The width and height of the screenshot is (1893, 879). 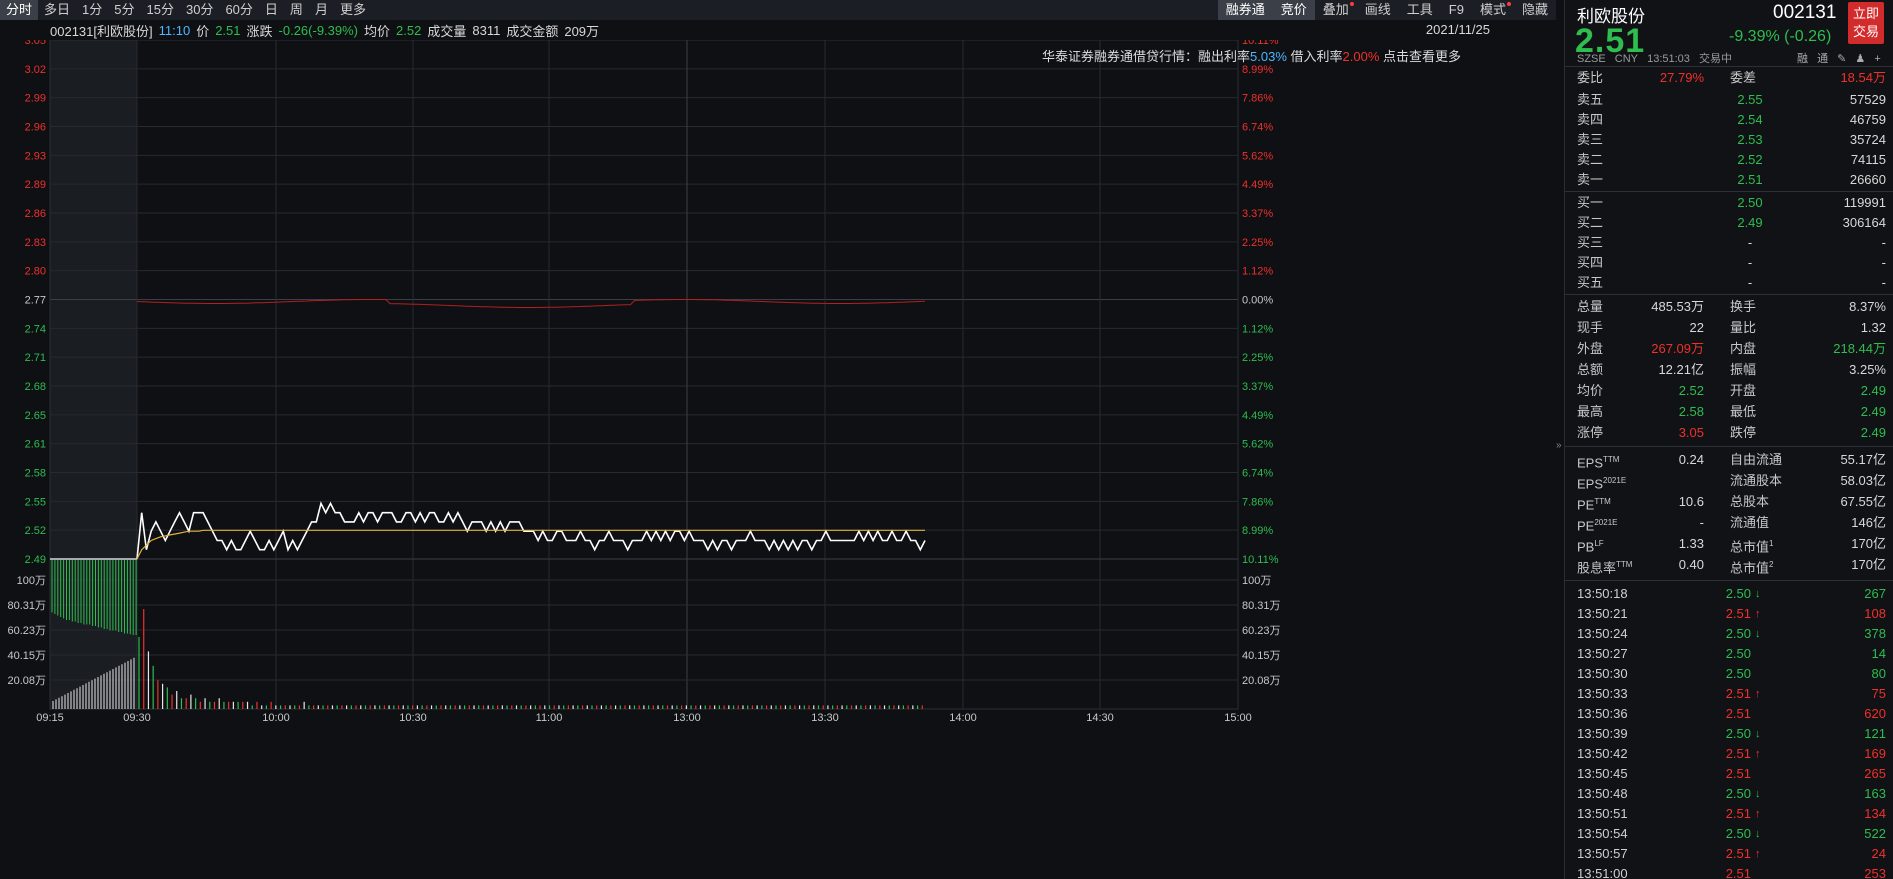 What do you see at coordinates (1729, 307) in the screenshot?
I see `panel-row: 总量 485.53万 换手 8.37%` at bounding box center [1729, 307].